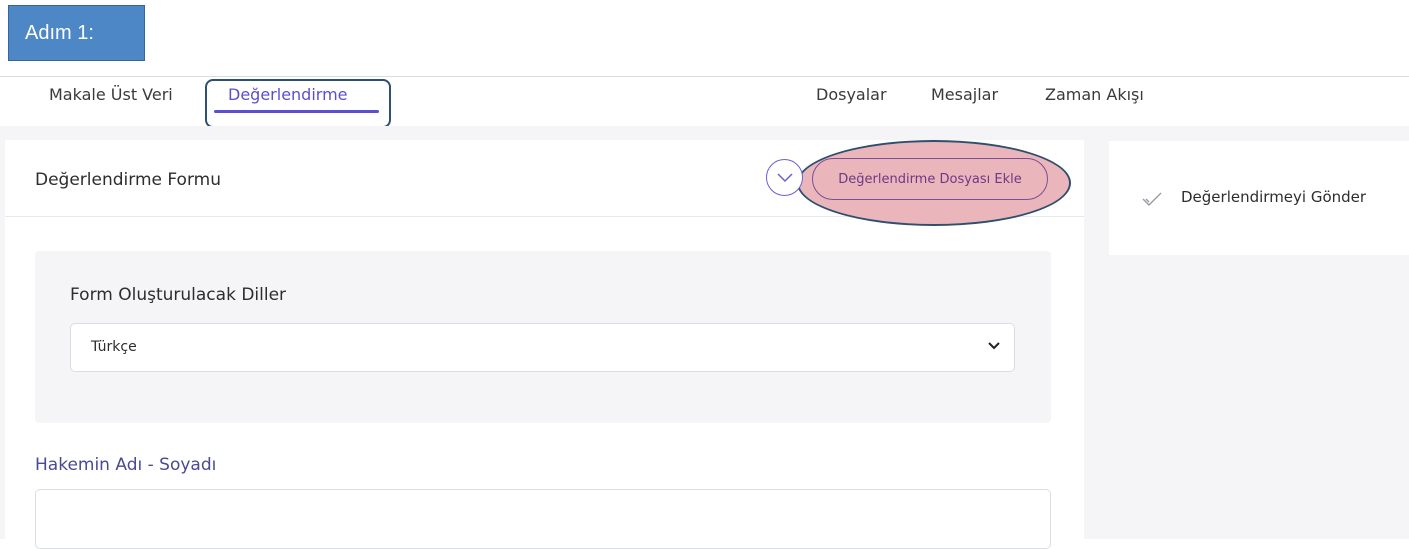 This screenshot has width=1409, height=549. What do you see at coordinates (128, 180) in the screenshot?
I see `form-title: Değerlendirme Formu` at bounding box center [128, 180].